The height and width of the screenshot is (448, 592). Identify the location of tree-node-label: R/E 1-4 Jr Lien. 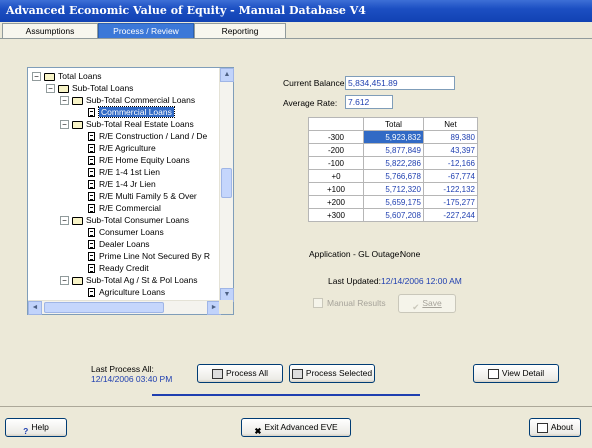
(127, 184).